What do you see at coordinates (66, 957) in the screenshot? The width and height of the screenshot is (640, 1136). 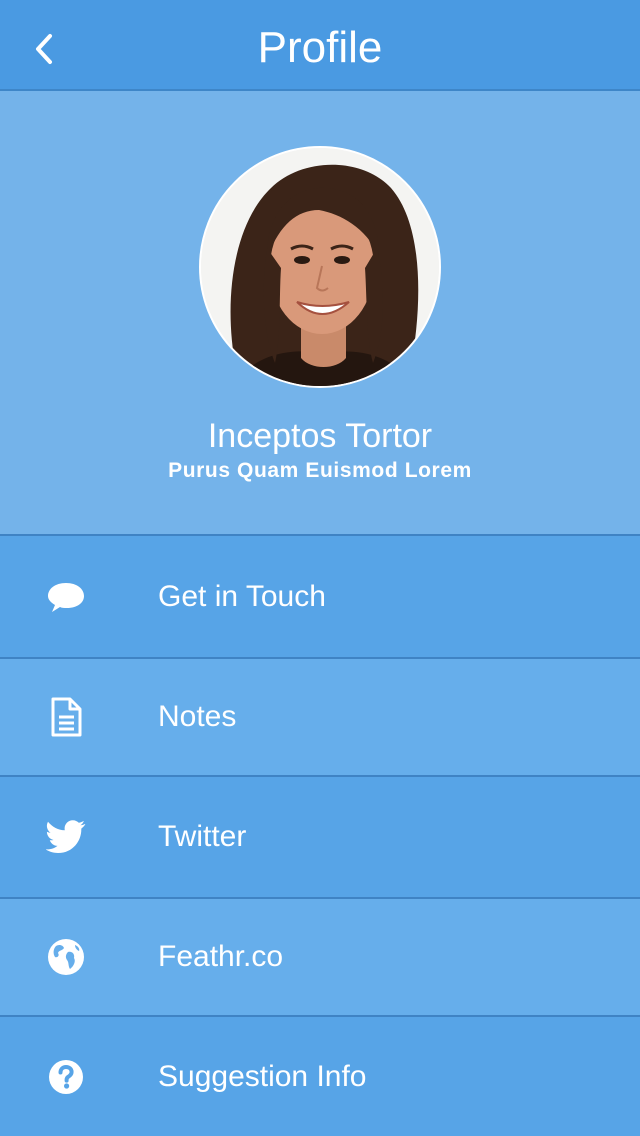 I see `globe-icon` at bounding box center [66, 957].